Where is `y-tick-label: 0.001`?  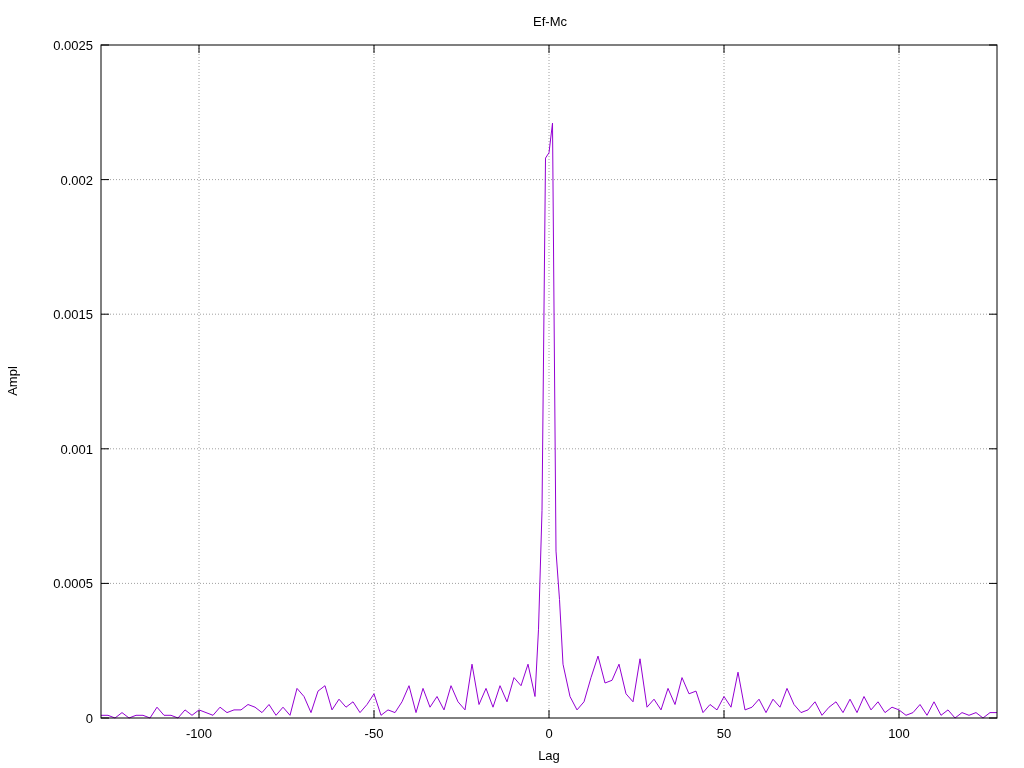 y-tick-label: 0.001 is located at coordinates (76, 449).